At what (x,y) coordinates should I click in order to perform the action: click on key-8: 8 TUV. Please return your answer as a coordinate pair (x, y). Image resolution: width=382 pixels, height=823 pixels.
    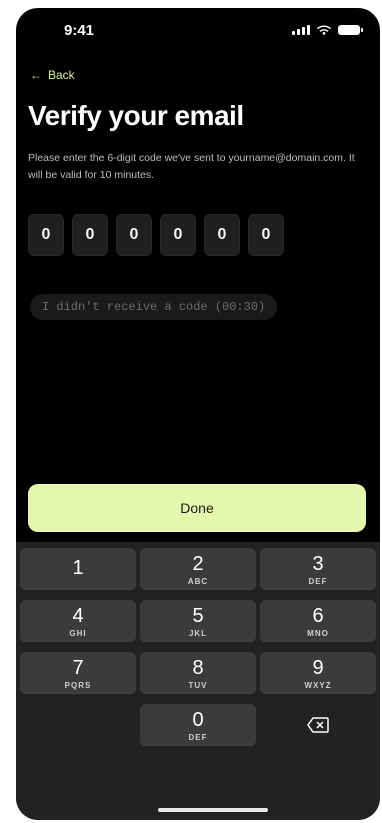
    Looking at the image, I should click on (198, 673).